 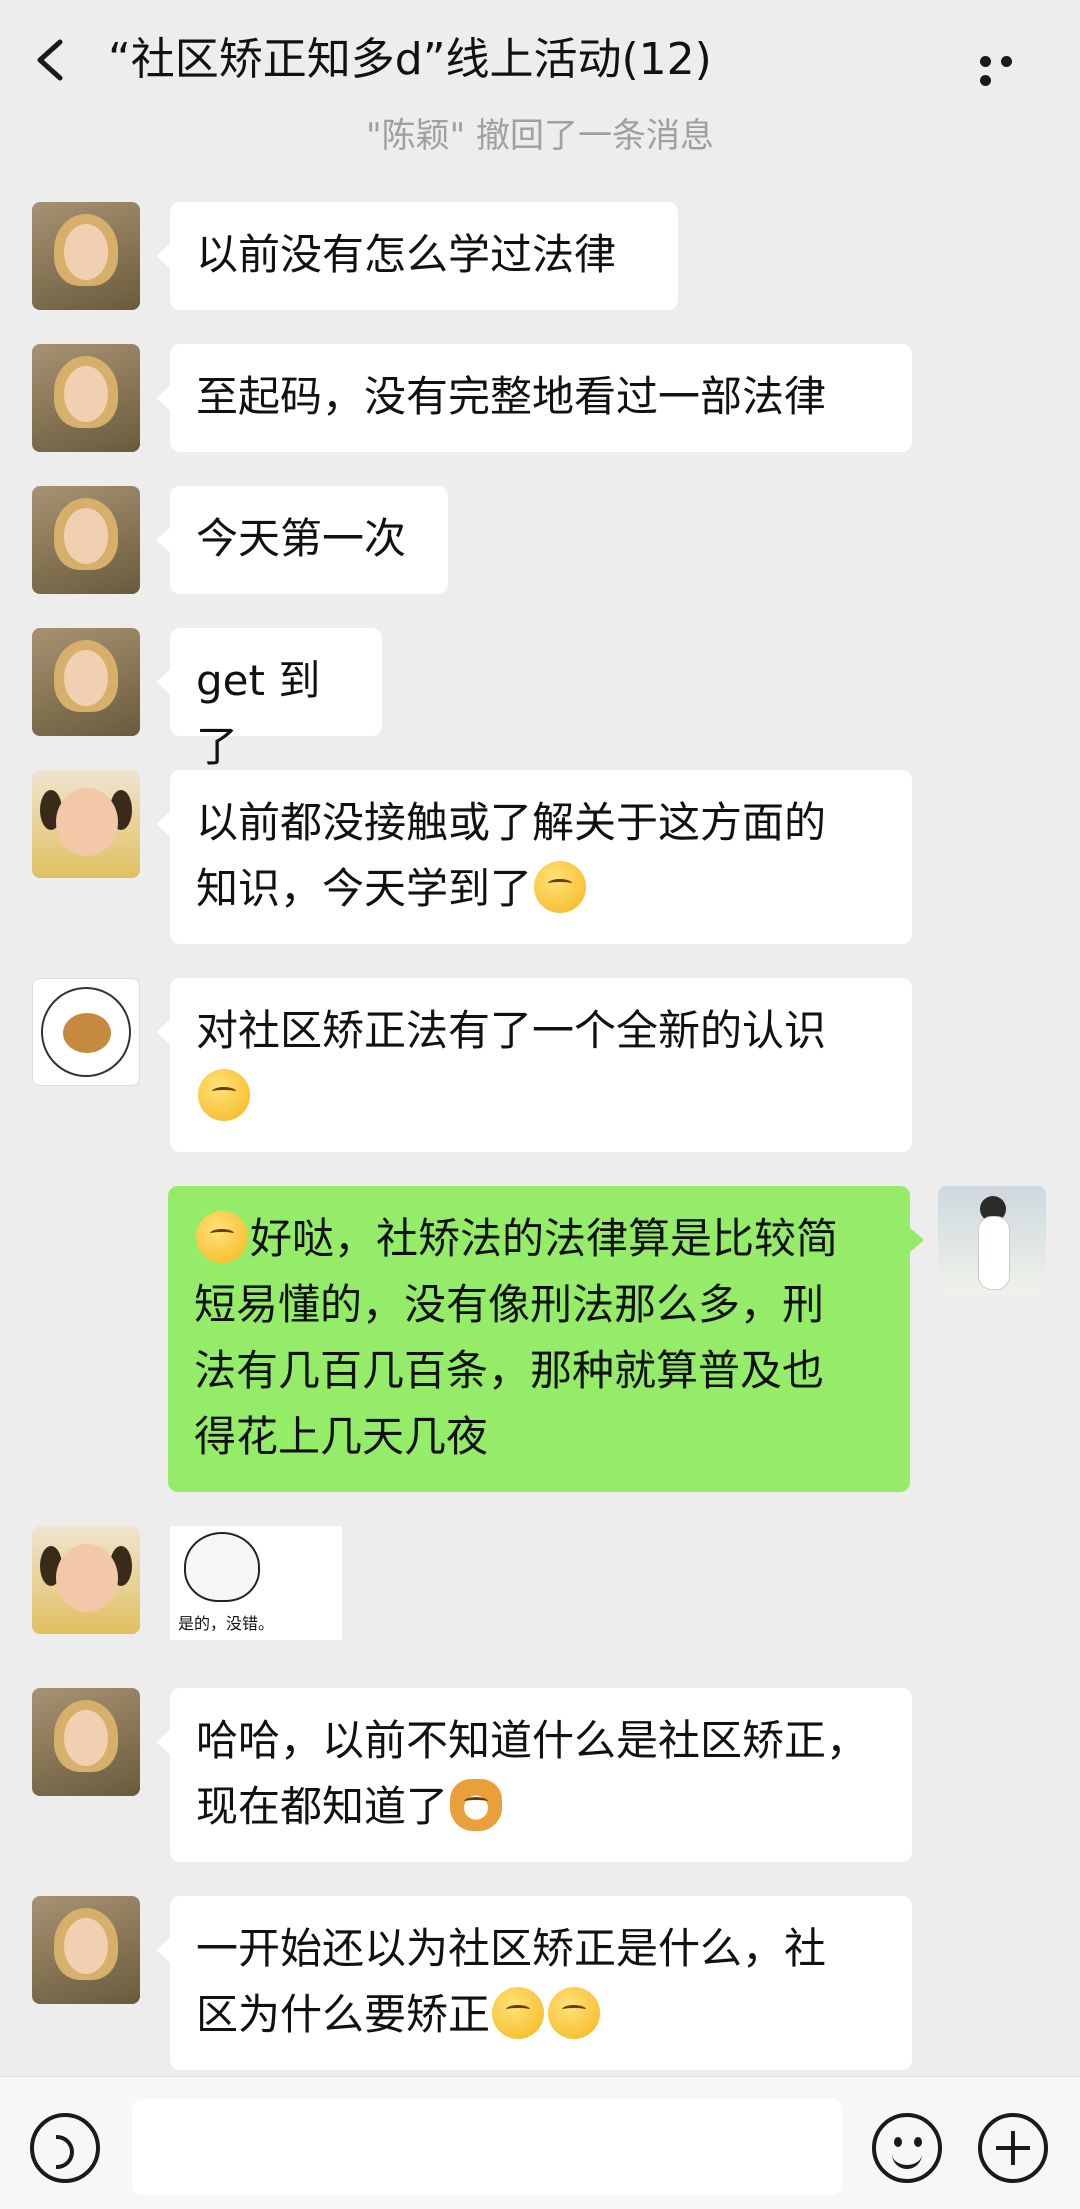 What do you see at coordinates (907, 2148) in the screenshot?
I see `emoji-icon` at bounding box center [907, 2148].